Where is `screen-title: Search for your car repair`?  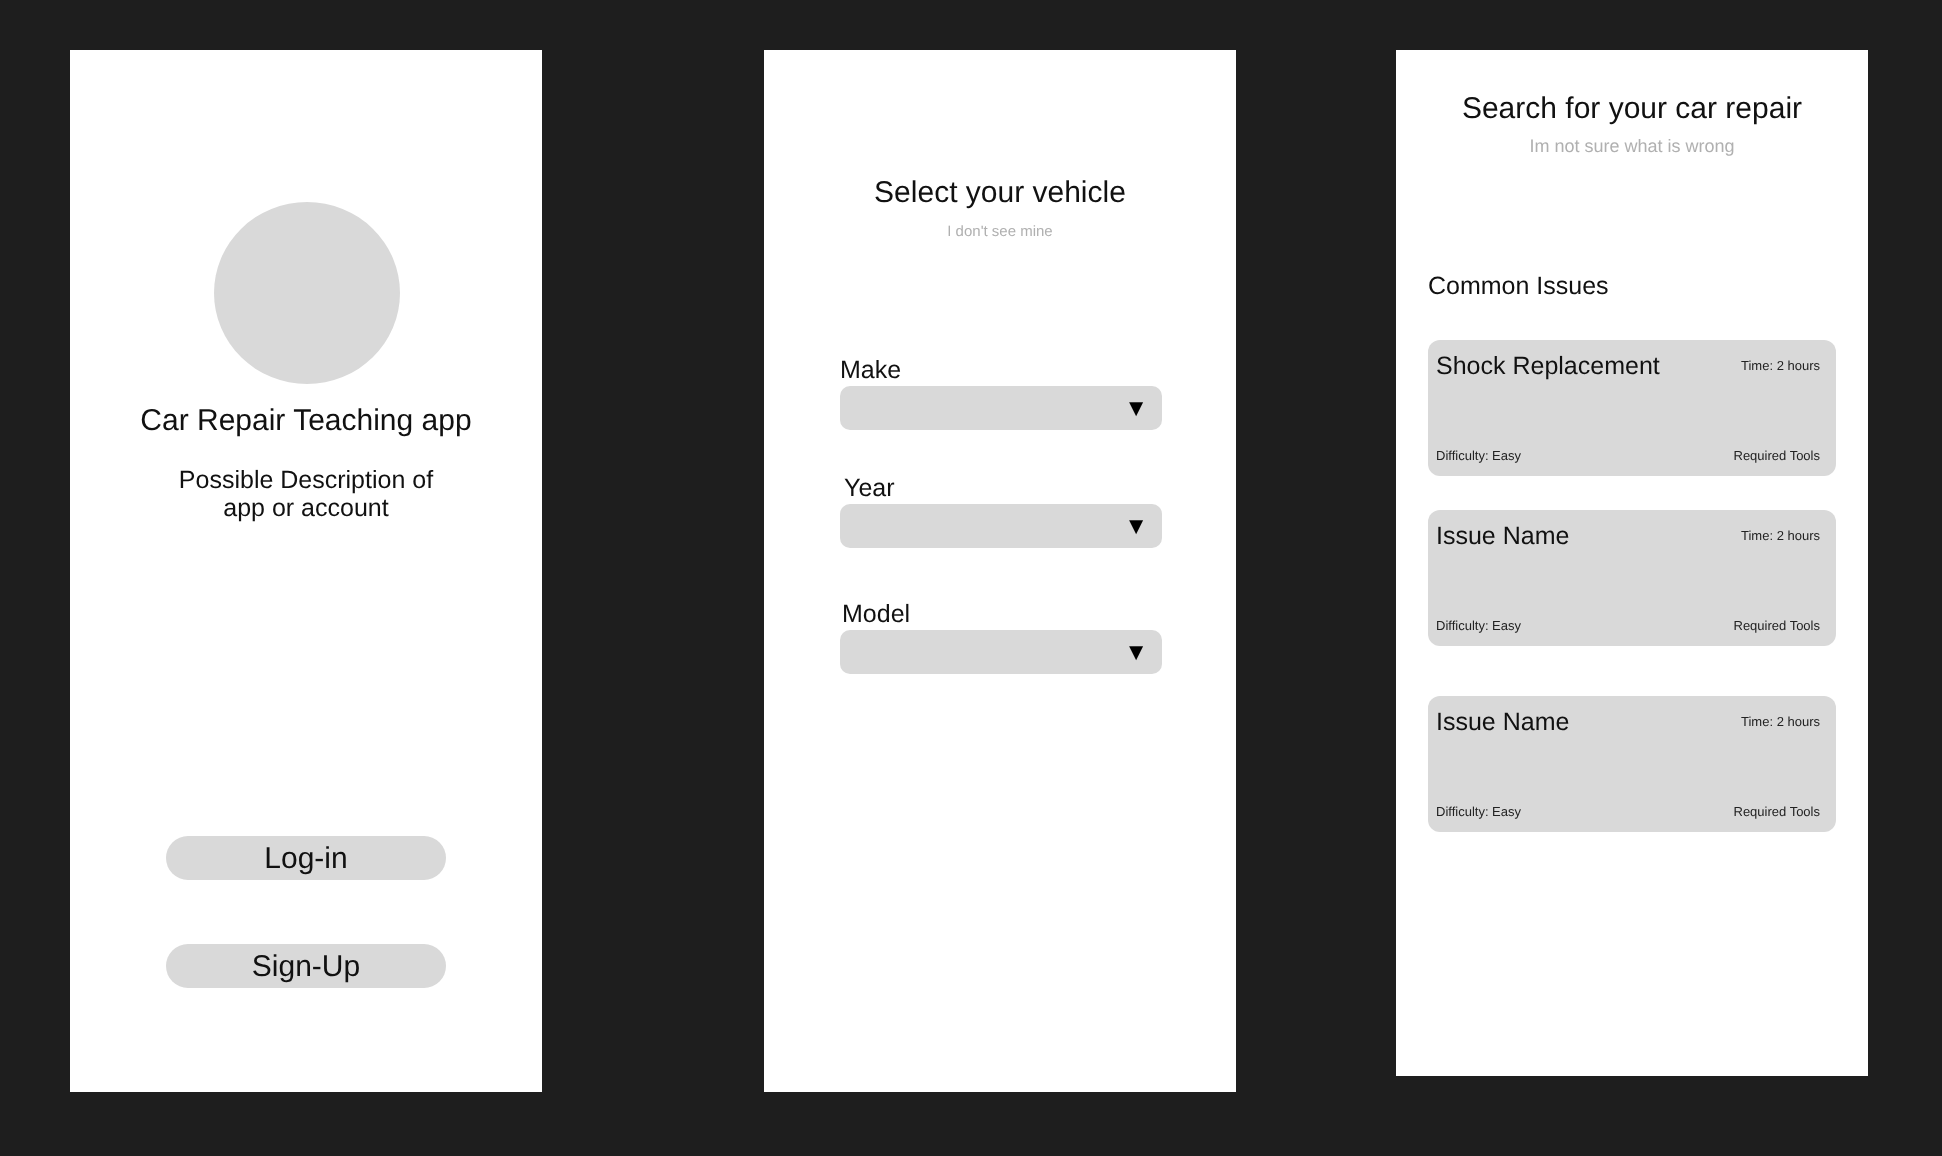 screen-title: Search for your car repair is located at coordinates (1632, 109).